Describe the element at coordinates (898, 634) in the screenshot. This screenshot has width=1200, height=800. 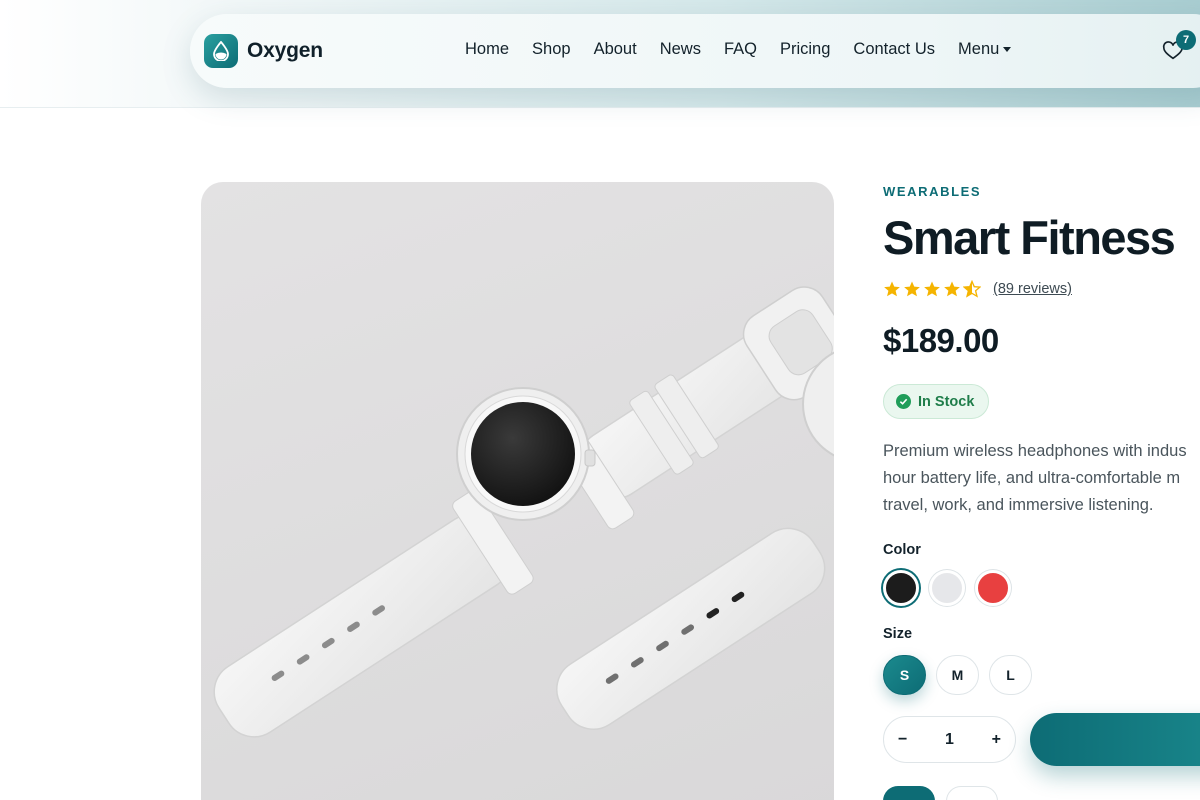
I see `size-label: Size` at that location.